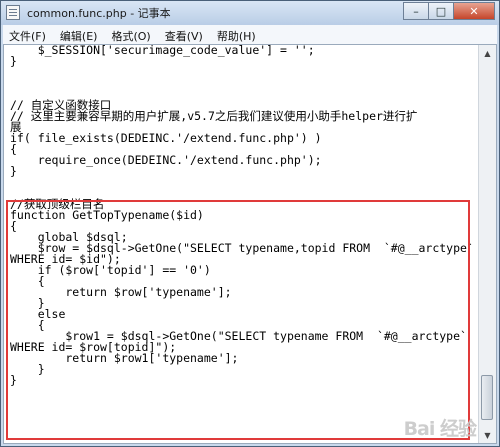  What do you see at coordinates (131, 34) in the screenshot?
I see `menu-format: 格式(O)` at bounding box center [131, 34].